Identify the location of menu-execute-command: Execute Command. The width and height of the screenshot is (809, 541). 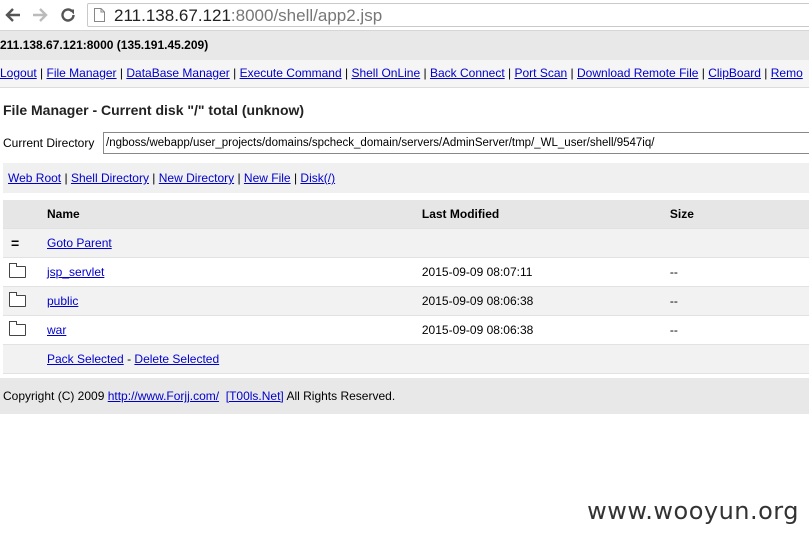
(291, 73).